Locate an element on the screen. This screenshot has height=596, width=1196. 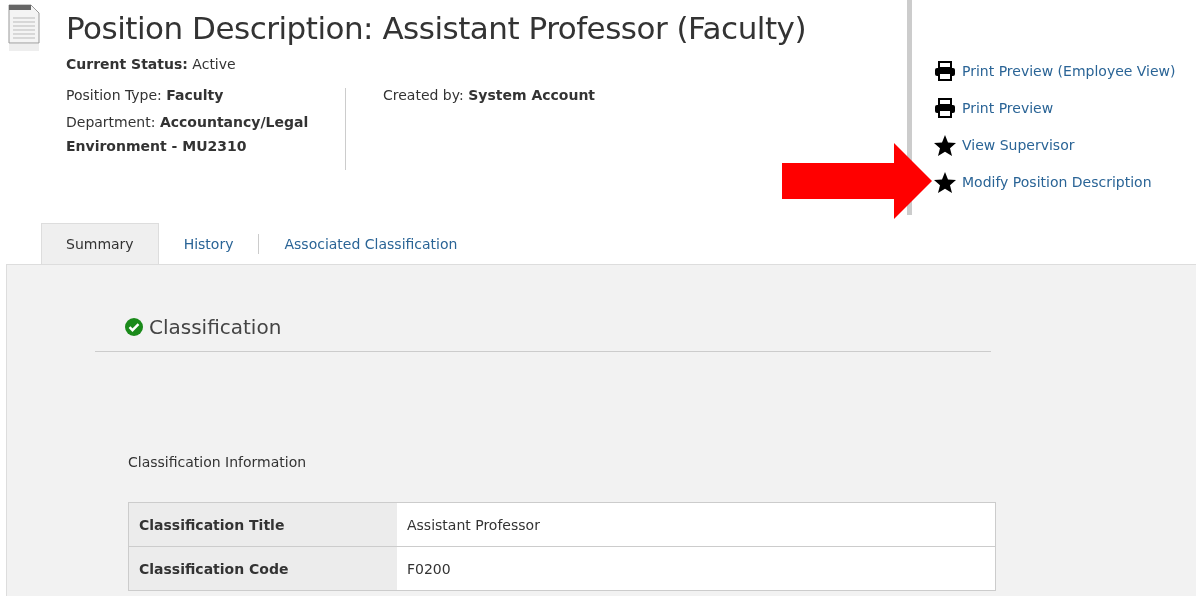
subsection-title: Classification Information is located at coordinates (218, 462).